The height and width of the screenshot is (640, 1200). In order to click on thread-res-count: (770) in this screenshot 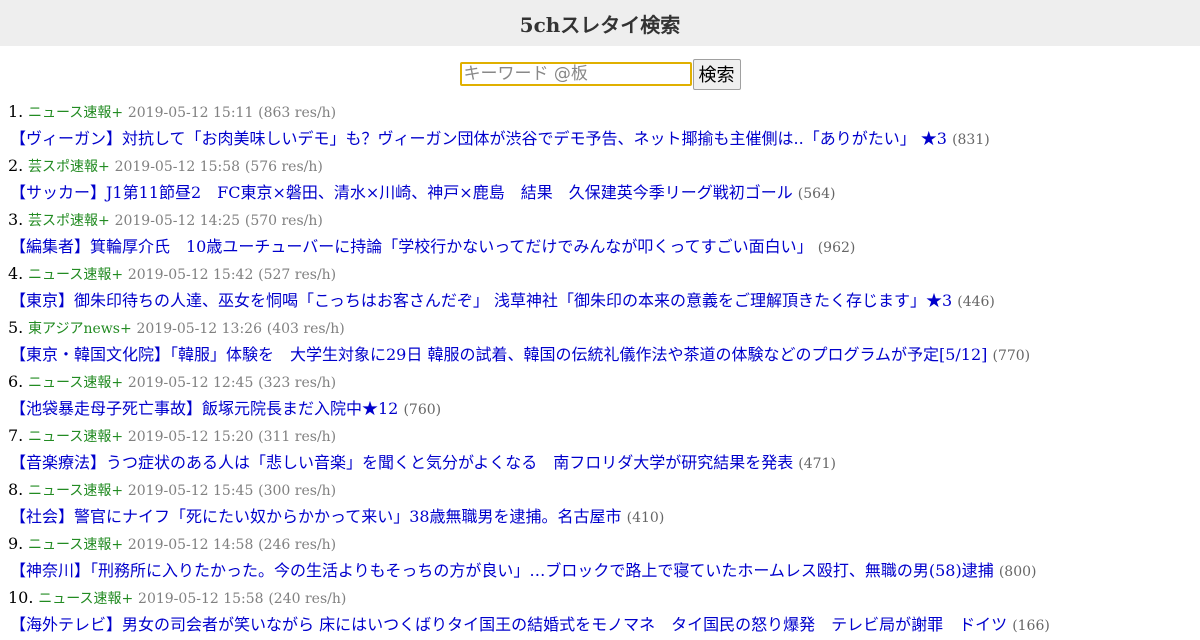, I will do `click(1011, 356)`.